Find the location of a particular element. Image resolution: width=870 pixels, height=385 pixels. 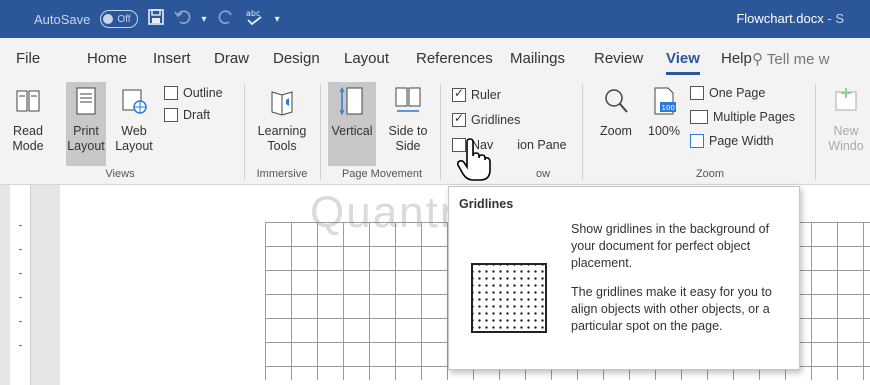

side-to-side-button: Side to Side is located at coordinates (408, 120).